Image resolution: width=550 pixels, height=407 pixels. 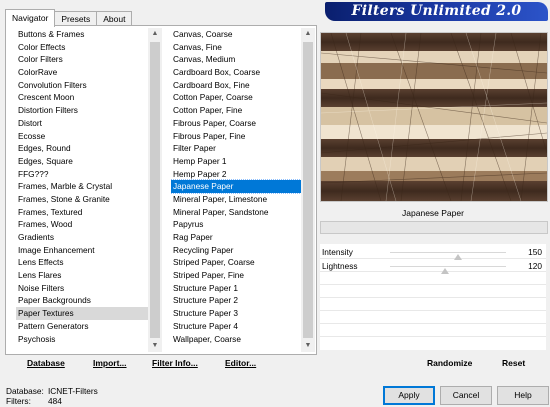 What do you see at coordinates (82, 288) in the screenshot?
I see `list-item: Noise Filters` at bounding box center [82, 288].